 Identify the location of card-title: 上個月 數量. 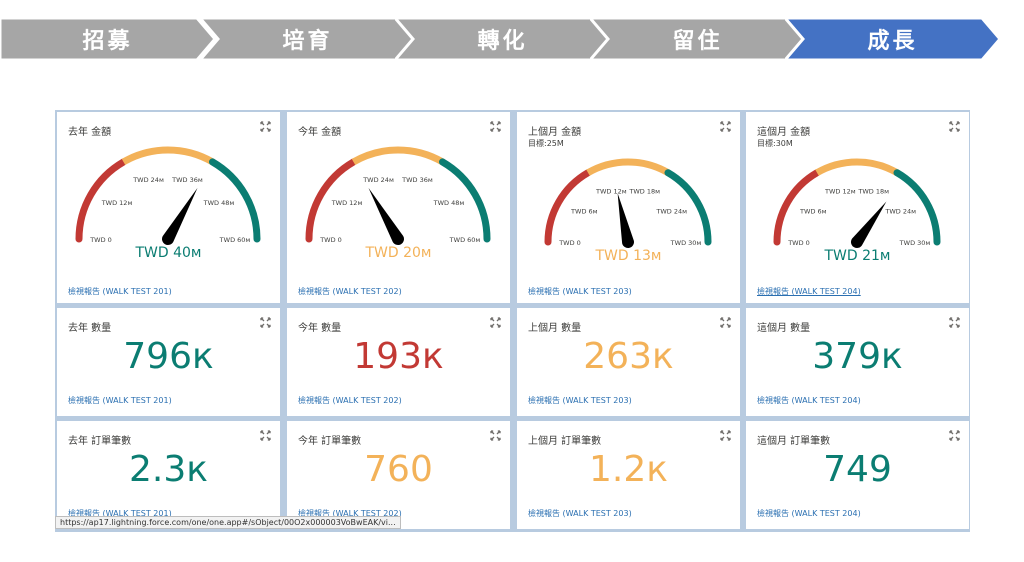
(555, 328).